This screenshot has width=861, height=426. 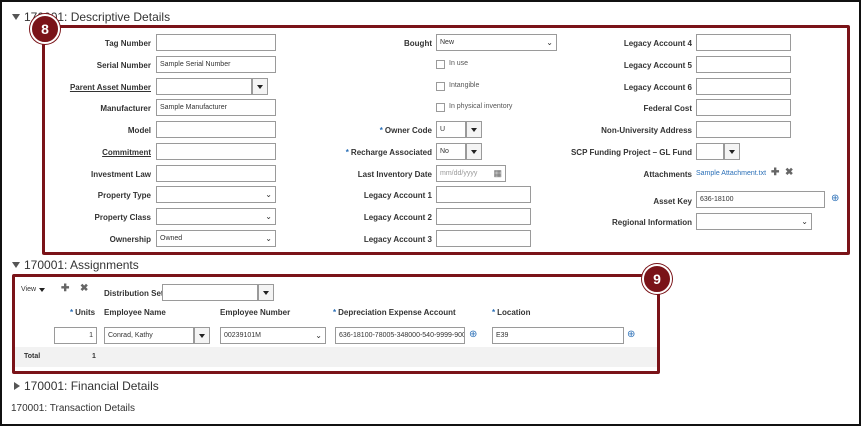 I want to click on commitment-input, so click(x=216, y=151).